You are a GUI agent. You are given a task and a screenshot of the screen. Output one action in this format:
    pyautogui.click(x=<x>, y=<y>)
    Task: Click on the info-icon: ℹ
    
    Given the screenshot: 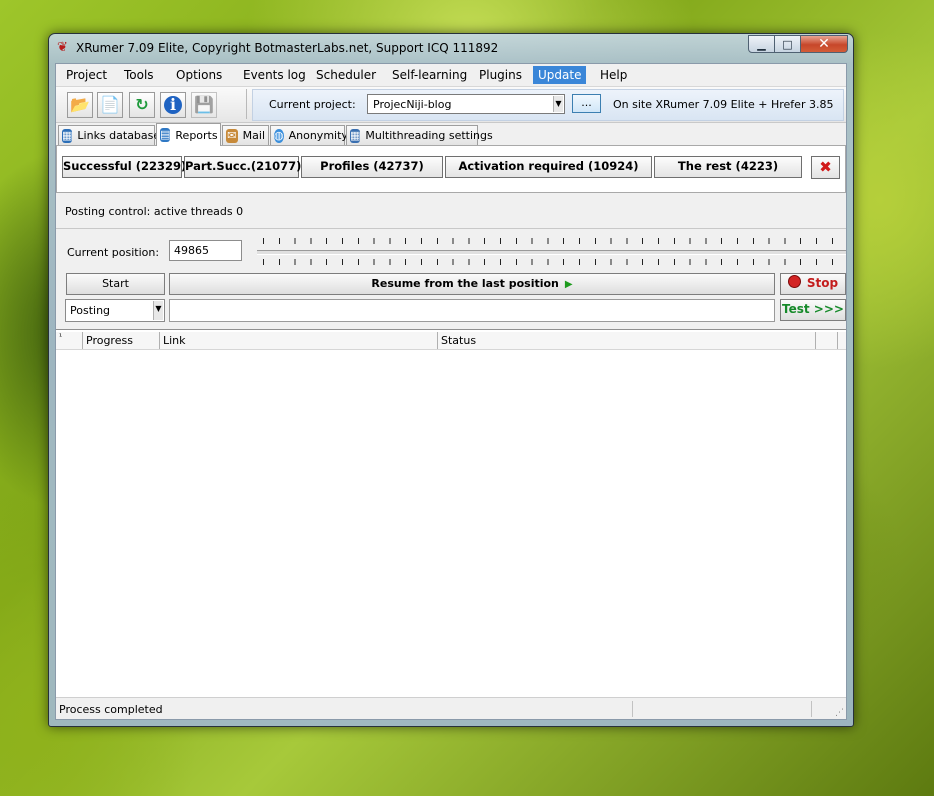 What is the action you would take?
    pyautogui.click(x=173, y=105)
    